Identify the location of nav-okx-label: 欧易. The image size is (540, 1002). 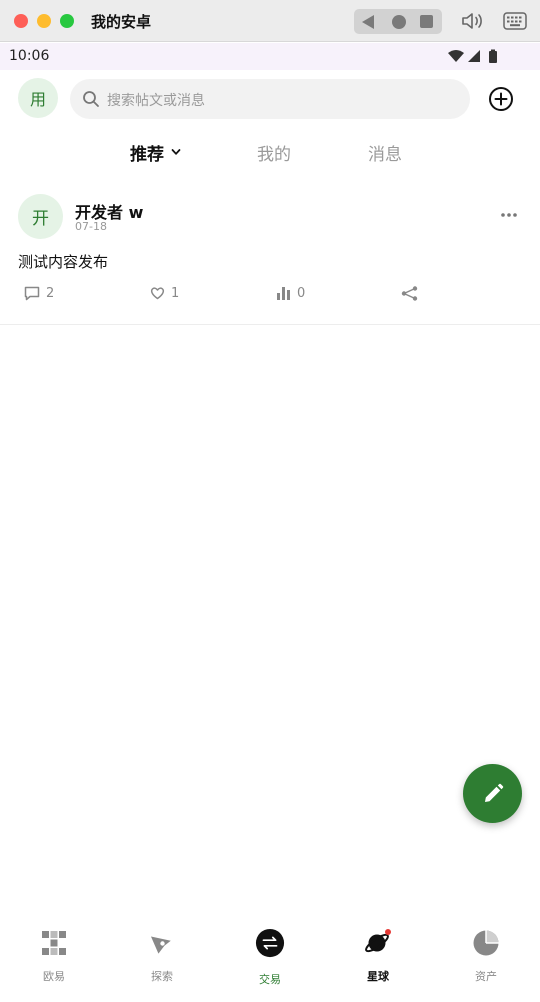
(54, 976).